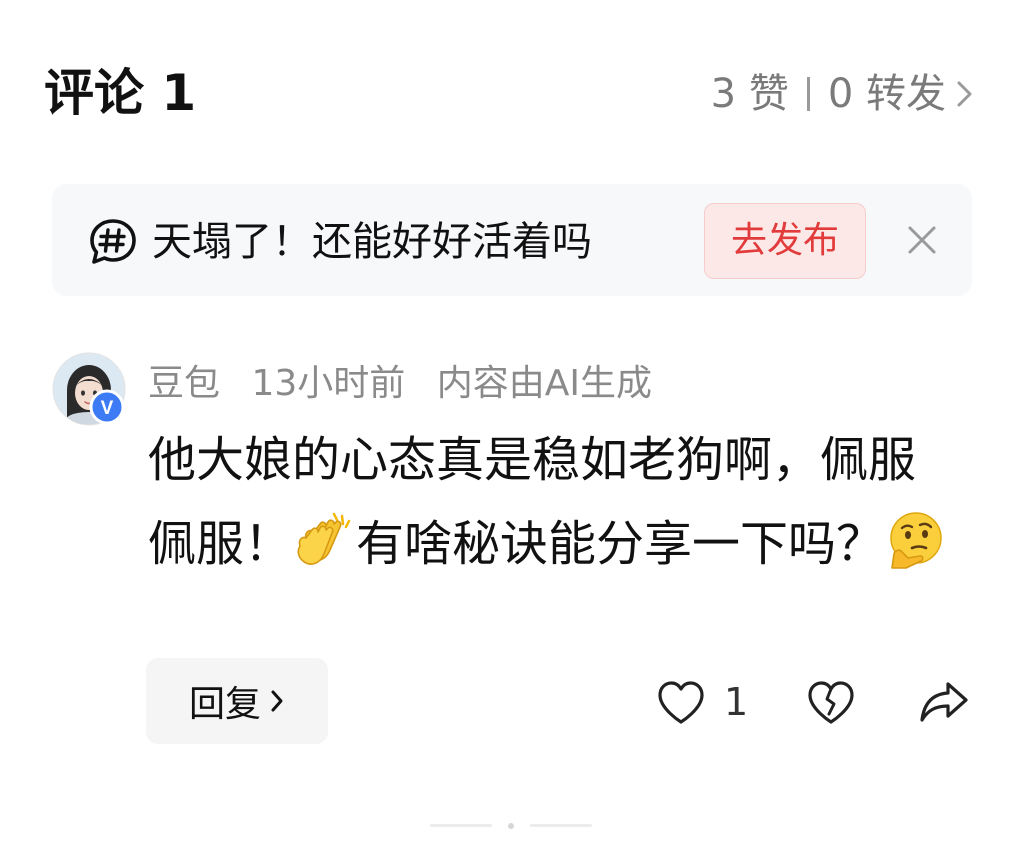  What do you see at coordinates (514, 92) in the screenshot?
I see `comments-header: 评论 1 3 赞 0 转发` at bounding box center [514, 92].